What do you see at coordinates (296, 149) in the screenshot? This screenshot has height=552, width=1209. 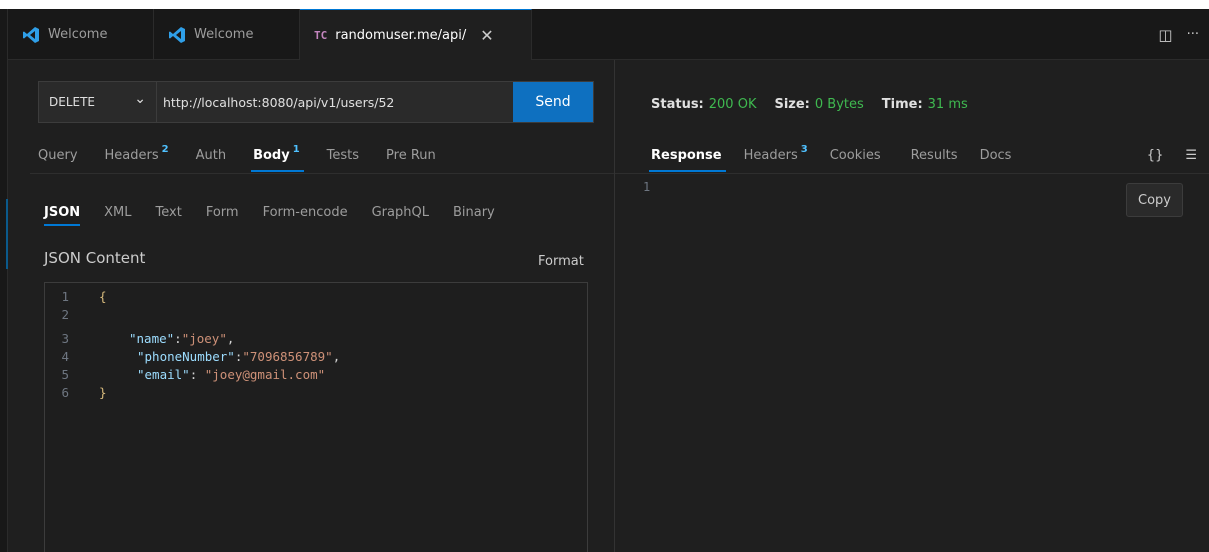 I see `body-count-badge: 1` at bounding box center [296, 149].